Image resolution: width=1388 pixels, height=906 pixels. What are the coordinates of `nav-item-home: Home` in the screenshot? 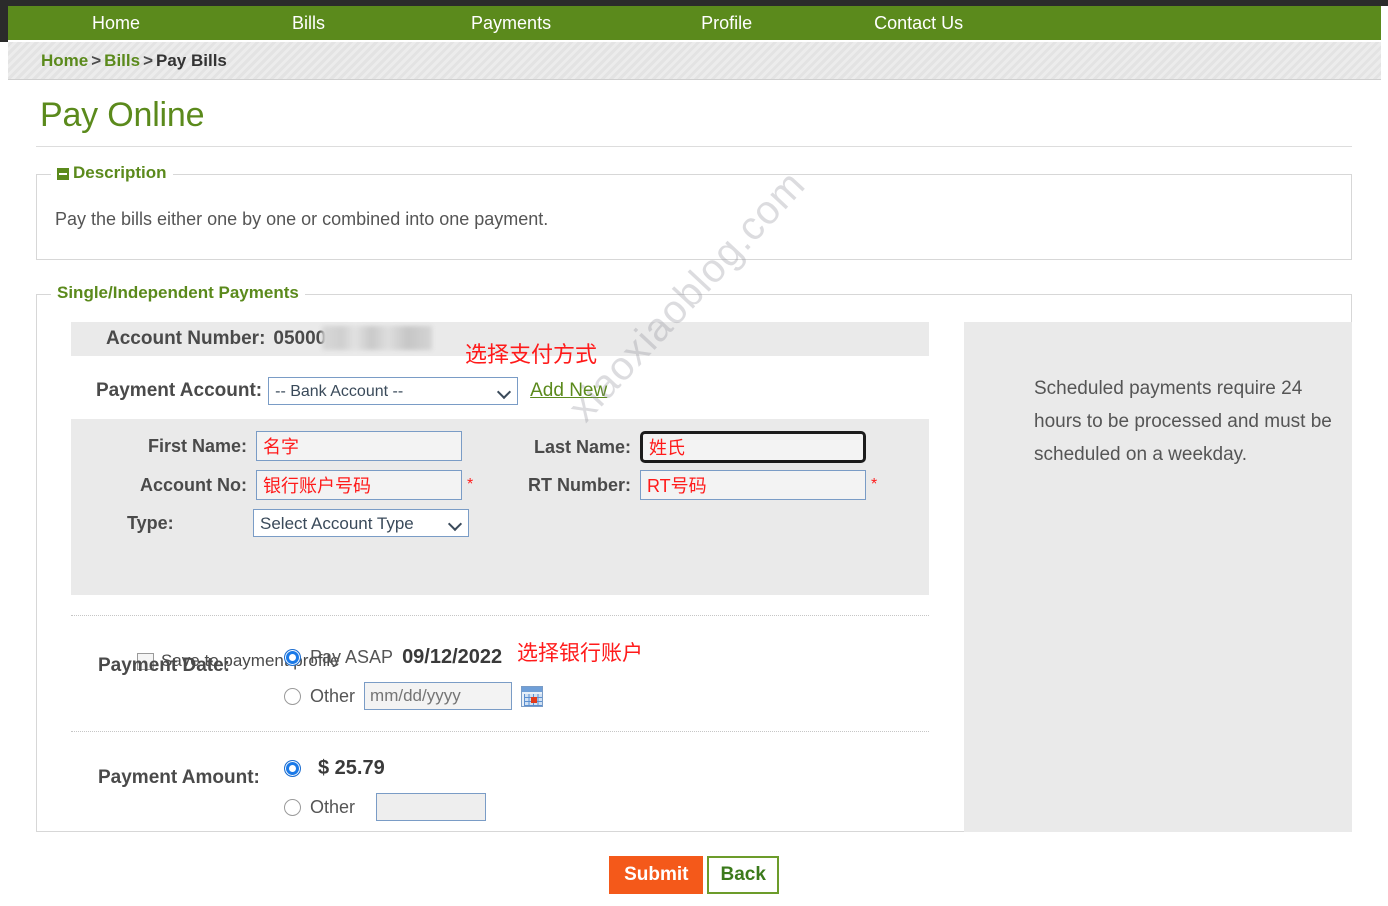 It's located at (116, 23).